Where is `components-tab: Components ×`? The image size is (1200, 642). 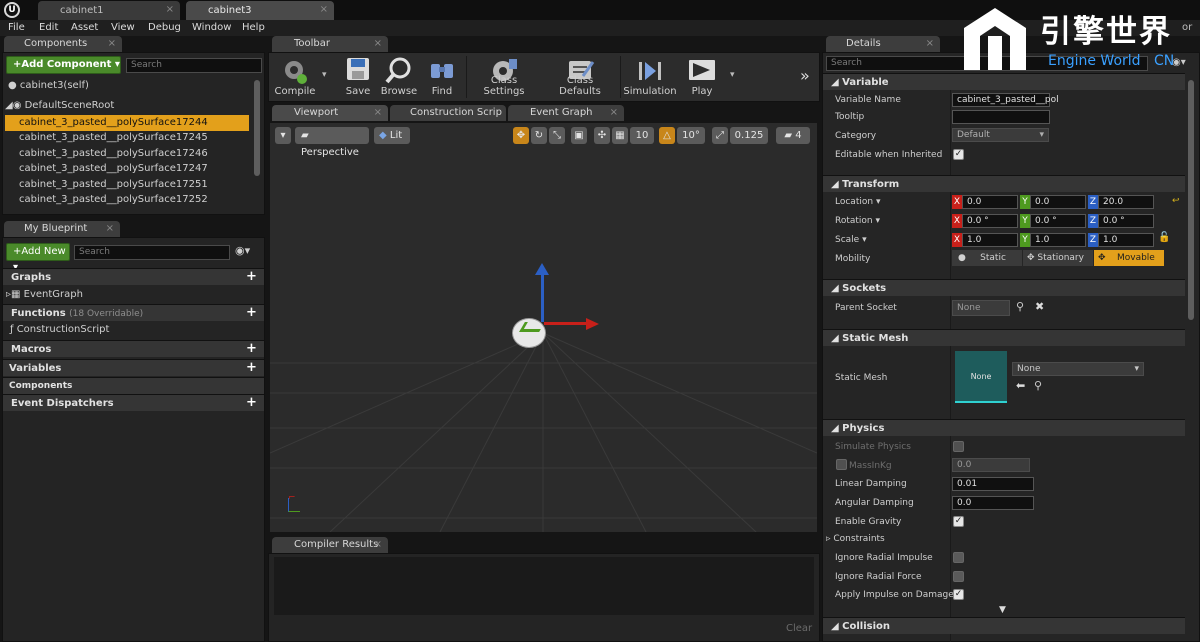 components-tab: Components × is located at coordinates (63, 44).